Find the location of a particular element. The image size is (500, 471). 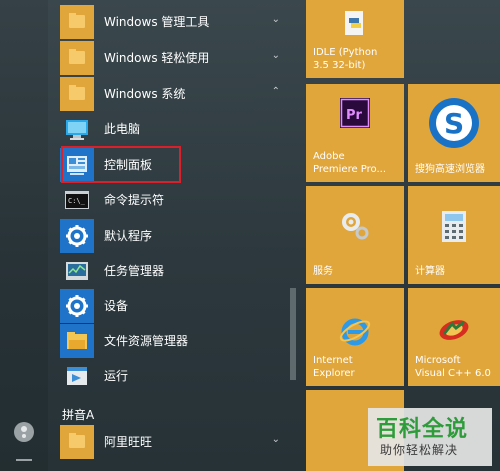

svg-text: Pr is located at coordinates (354, 115).